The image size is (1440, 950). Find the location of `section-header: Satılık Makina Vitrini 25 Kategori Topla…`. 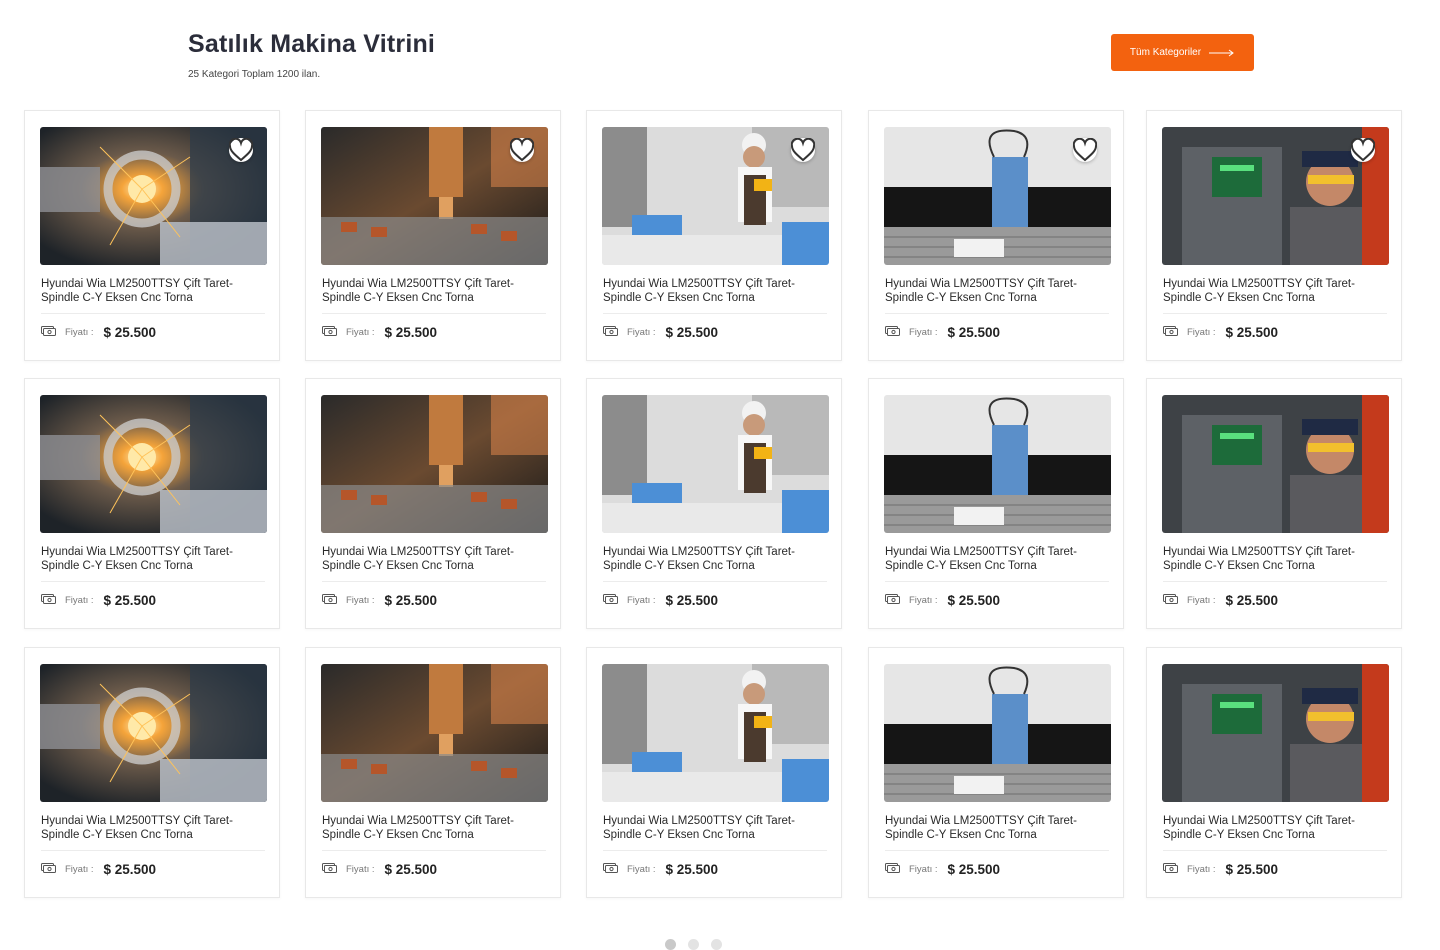

section-header: Satılık Makina Vitrini 25 Kategori Topla… is located at coordinates (311, 55).